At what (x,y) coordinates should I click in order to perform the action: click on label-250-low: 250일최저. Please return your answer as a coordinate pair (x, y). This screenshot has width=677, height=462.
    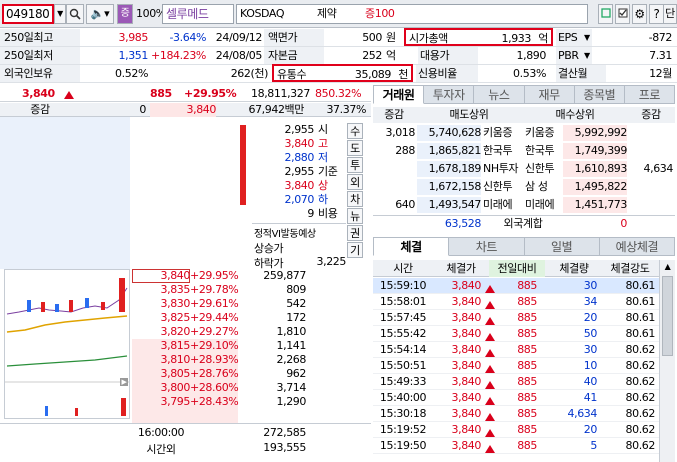
    Looking at the image, I should click on (40, 55).